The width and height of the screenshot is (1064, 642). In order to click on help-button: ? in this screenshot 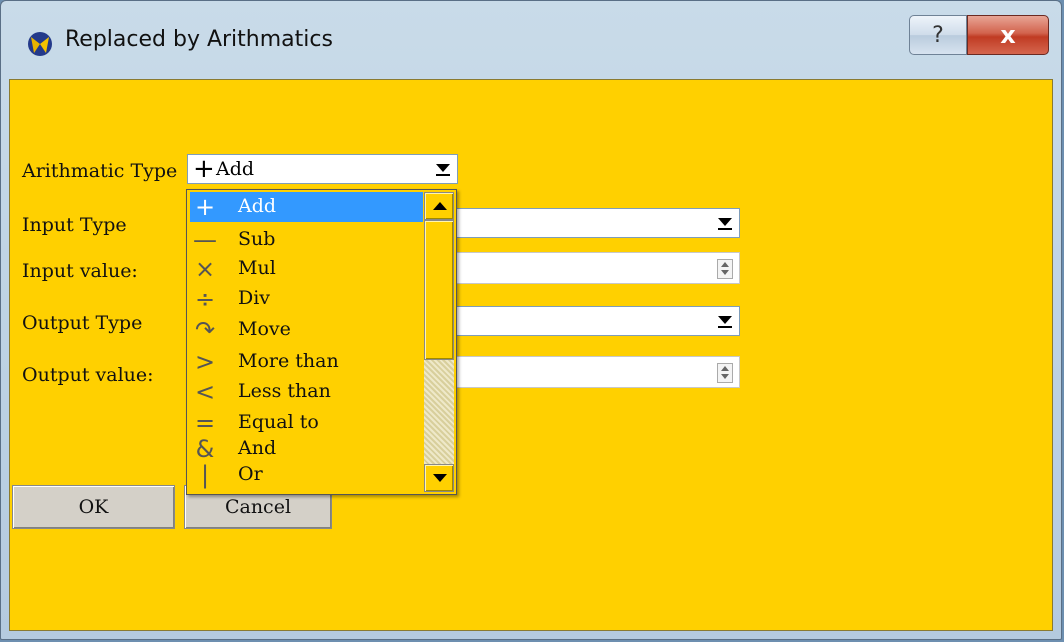, I will do `click(938, 35)`.